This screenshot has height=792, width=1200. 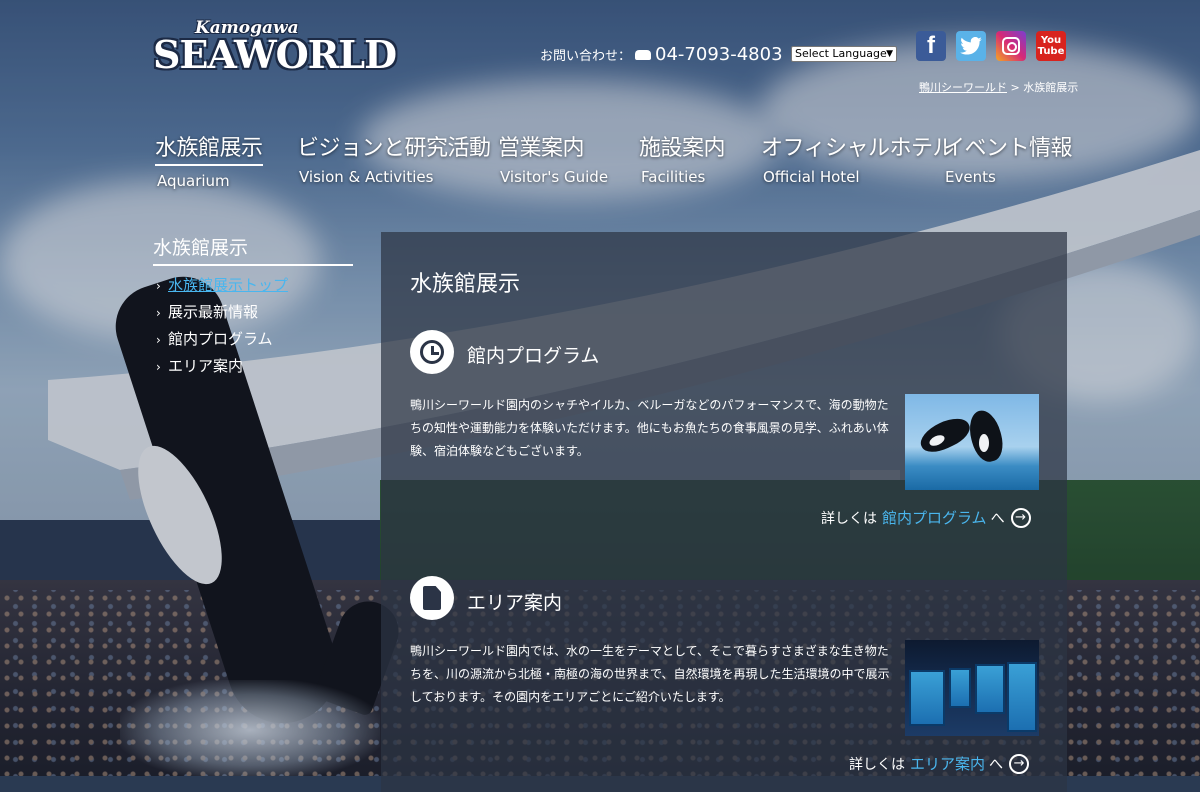 I want to click on youtube-icon: You Tube, so click(x=1051, y=46).